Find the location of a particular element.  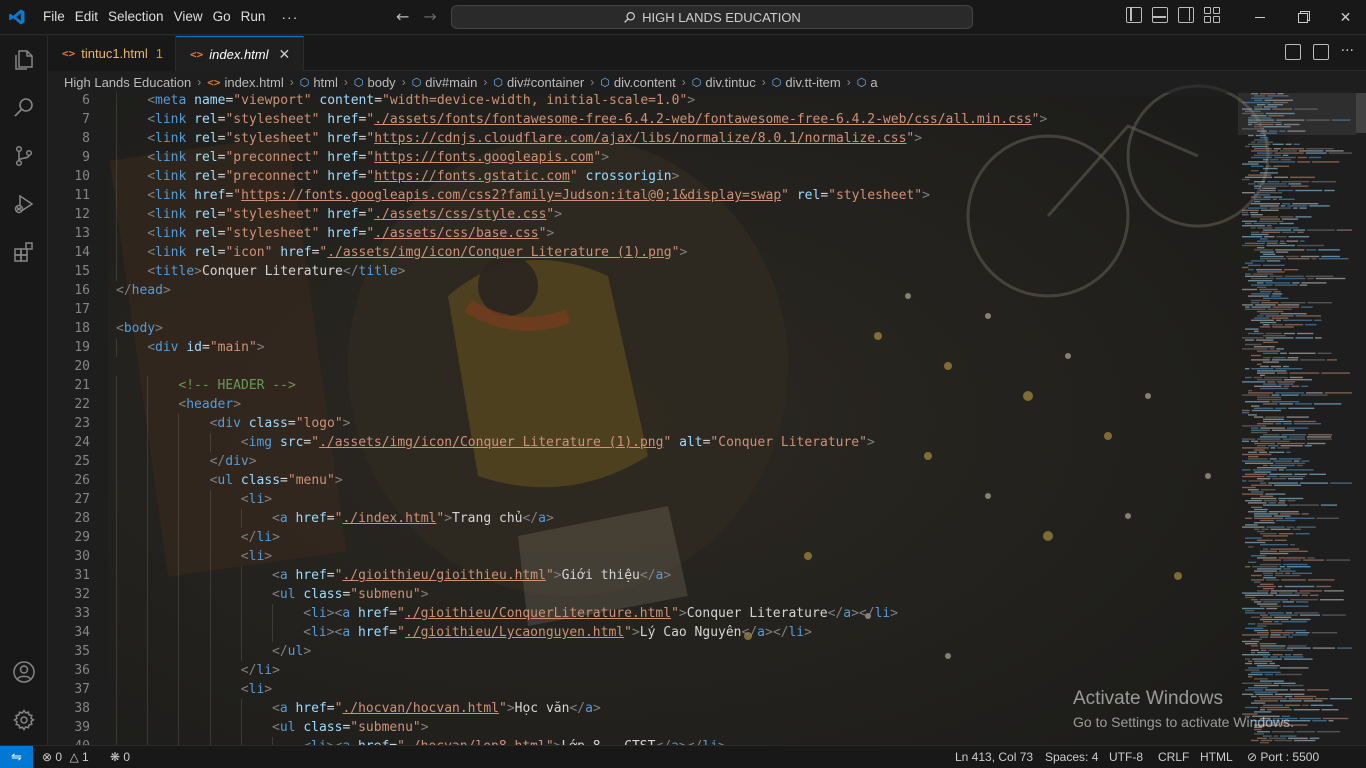

code-line: 27 <li> is located at coordinates (638, 499).